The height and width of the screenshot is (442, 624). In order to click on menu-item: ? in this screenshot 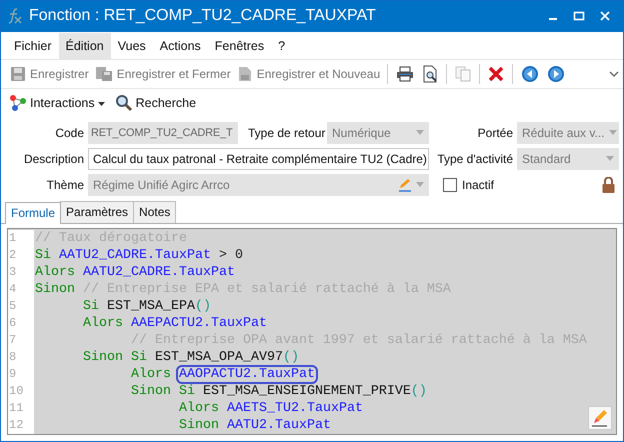, I will do `click(281, 45)`.